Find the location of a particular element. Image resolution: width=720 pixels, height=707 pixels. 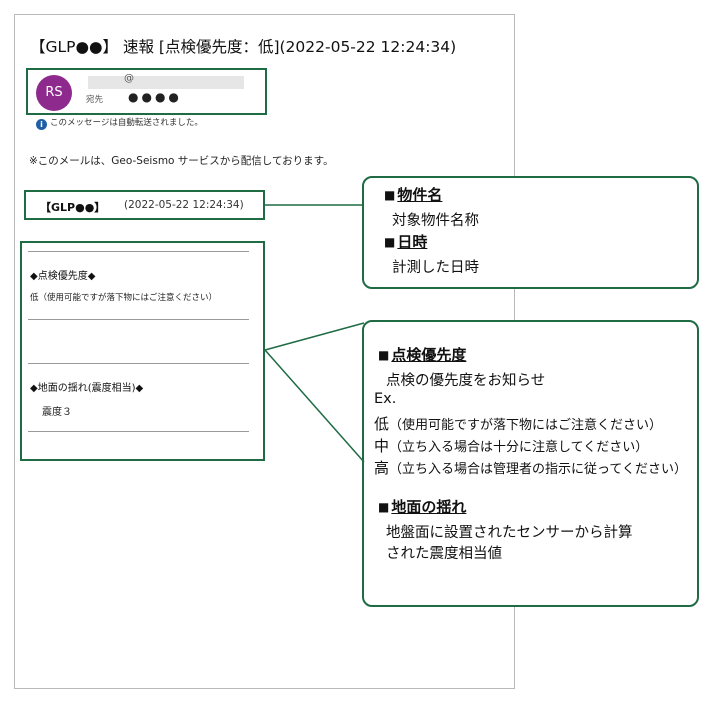

avatar: RS is located at coordinates (54, 93).